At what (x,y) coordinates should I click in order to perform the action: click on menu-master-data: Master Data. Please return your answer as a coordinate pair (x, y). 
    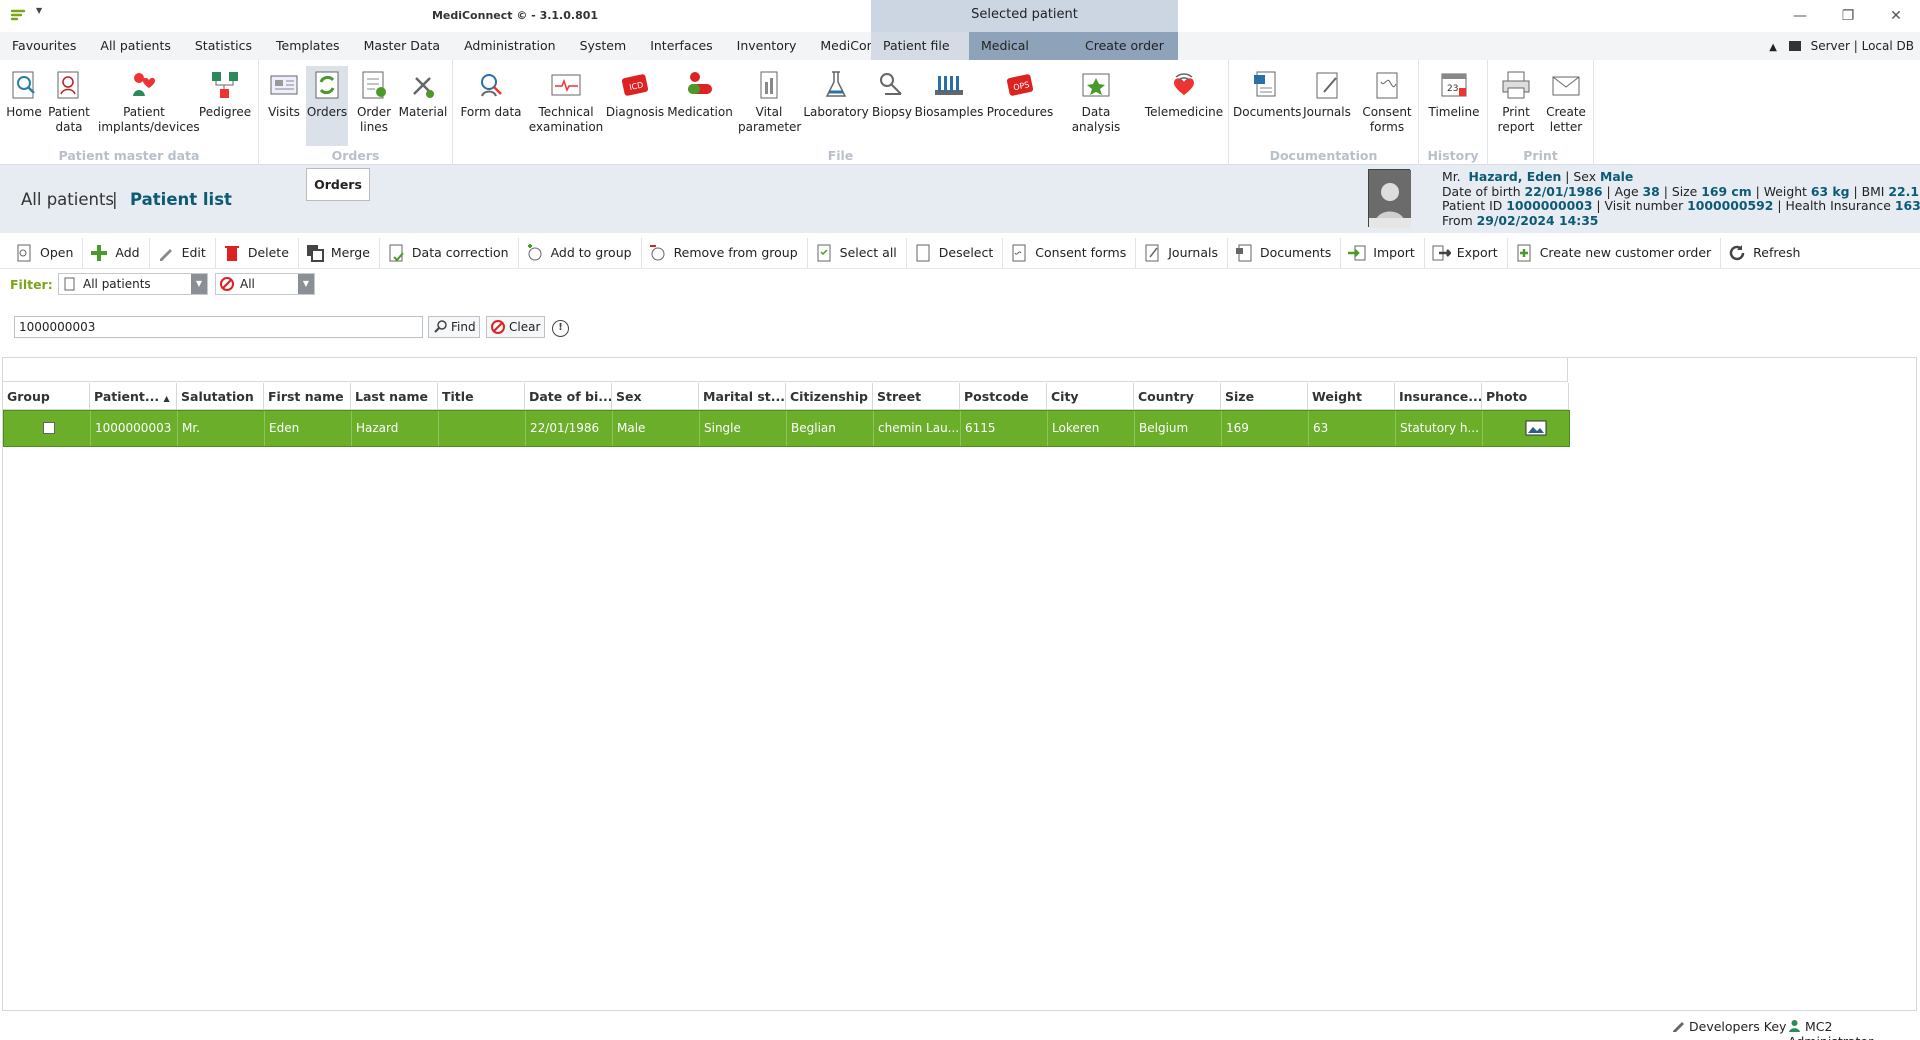
    Looking at the image, I should click on (402, 46).